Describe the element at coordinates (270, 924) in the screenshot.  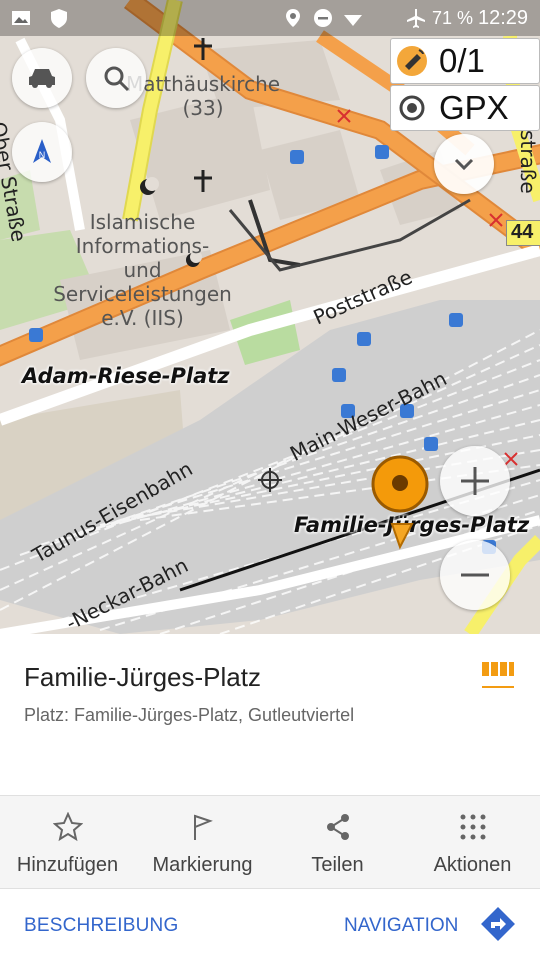
I see `bottom-buttons: BESCHREIBUNG NAVIGATION` at that location.